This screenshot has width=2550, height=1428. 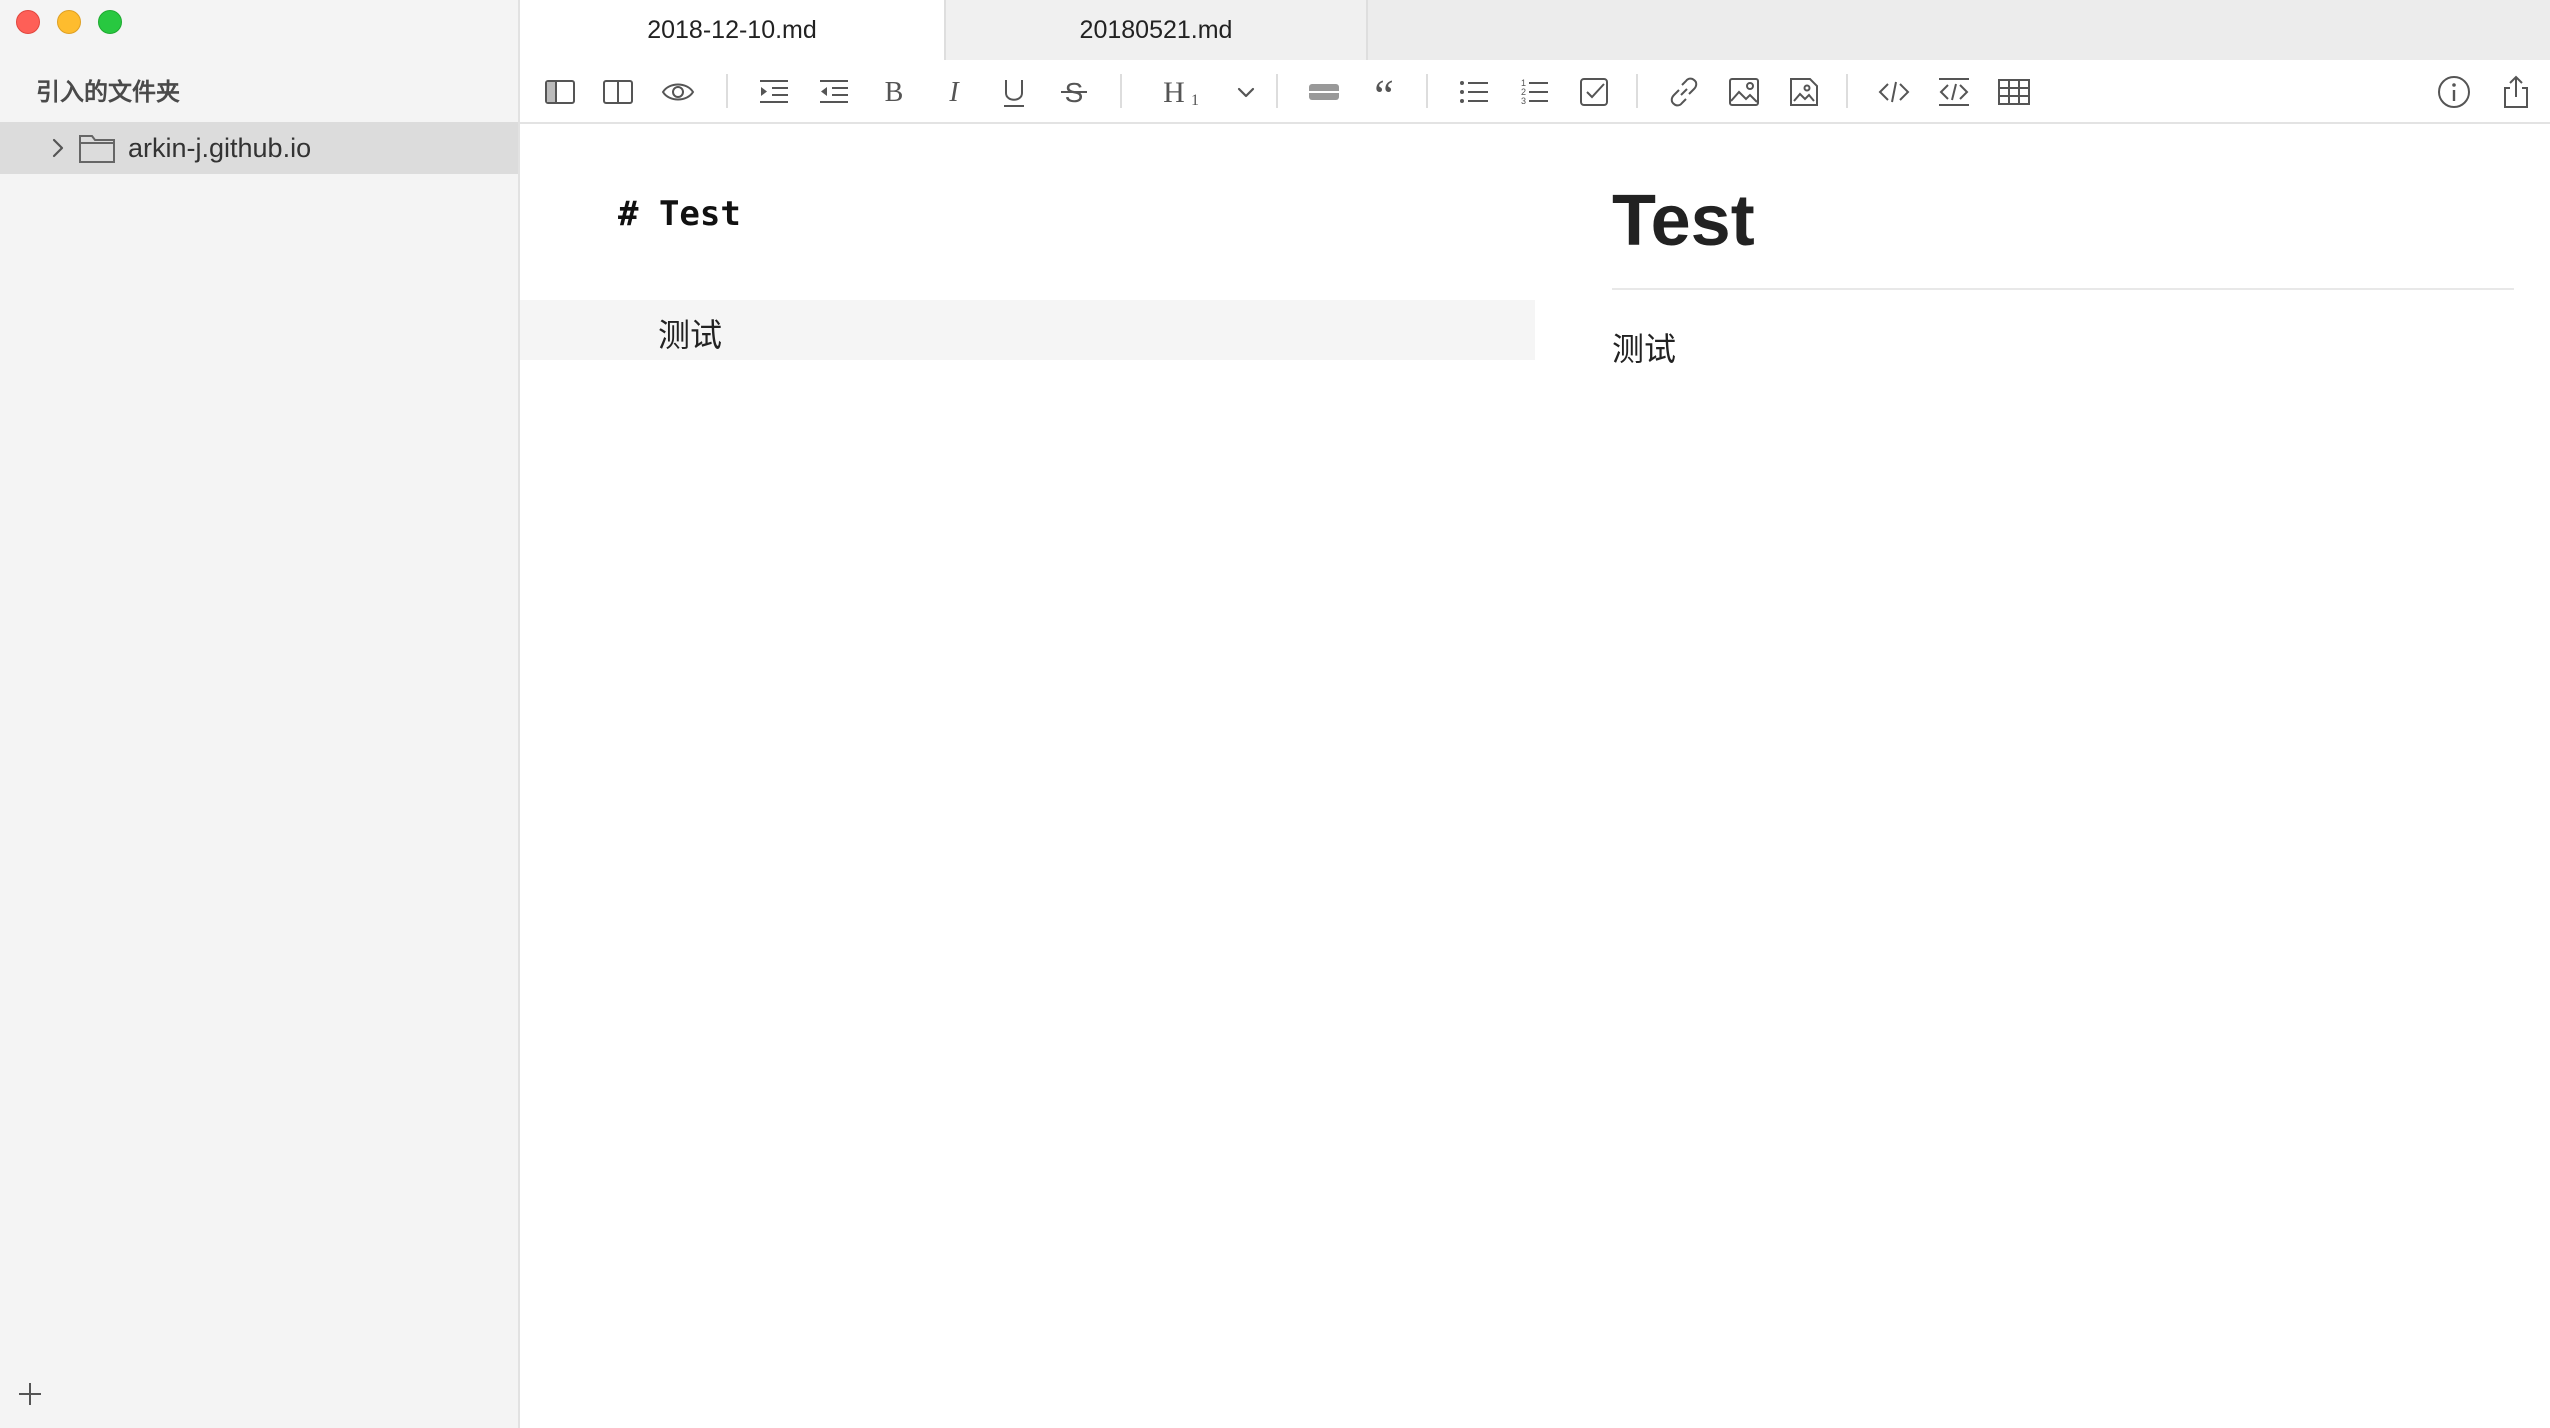 I want to click on strikethrough-icon: S, so click(x=1074, y=92).